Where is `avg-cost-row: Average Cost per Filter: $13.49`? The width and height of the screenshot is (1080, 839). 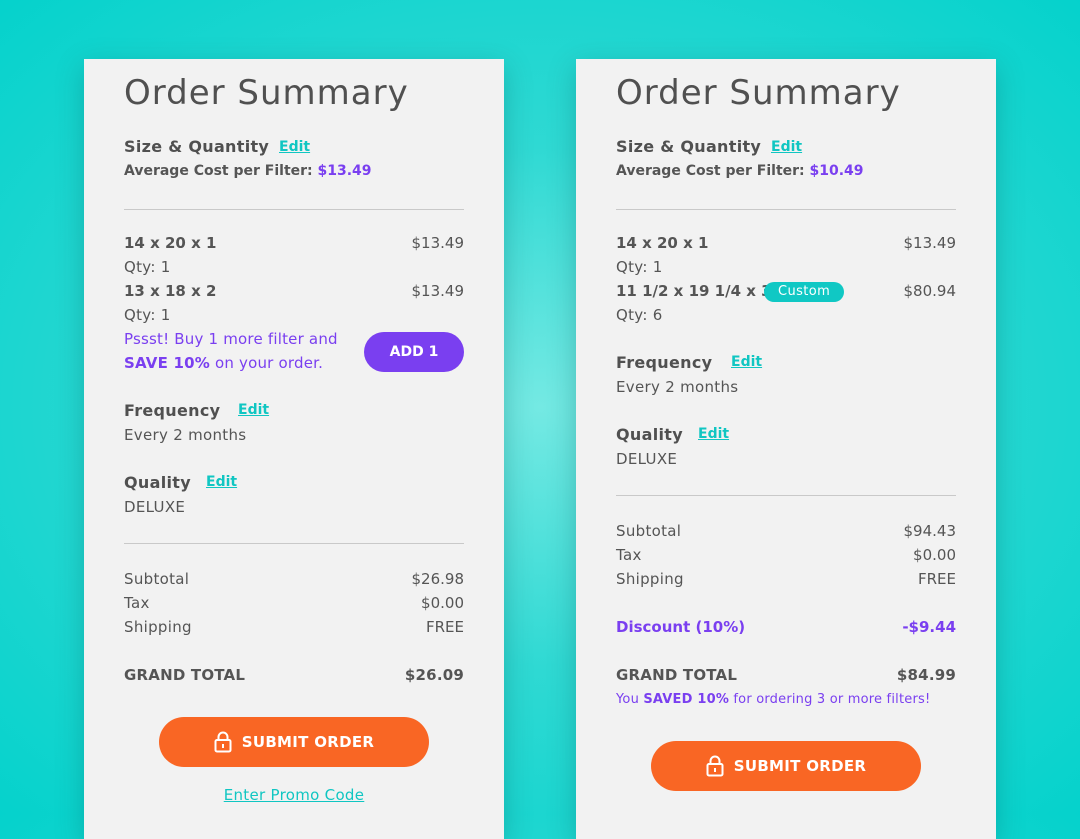 avg-cost-row: Average Cost per Filter: $13.49 is located at coordinates (248, 171).